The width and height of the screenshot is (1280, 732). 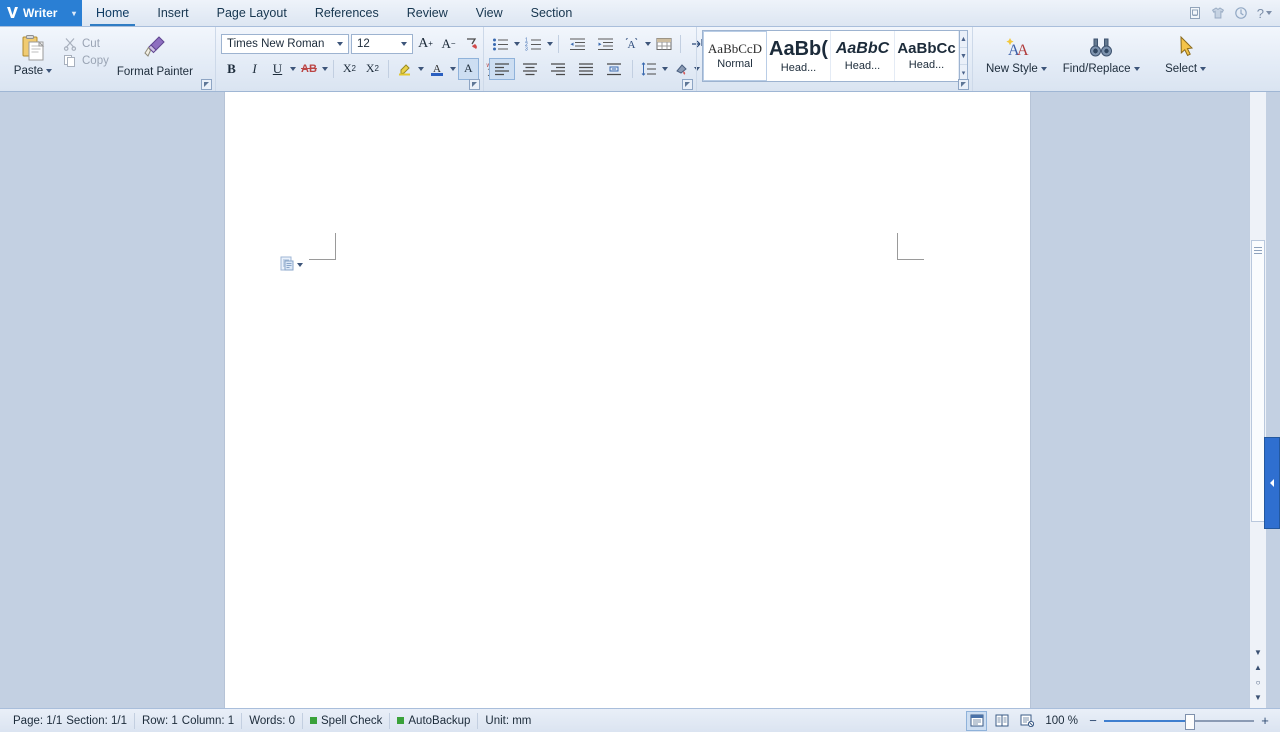 What do you see at coordinates (172, 13) in the screenshot?
I see `tab-insert: Insert` at bounding box center [172, 13].